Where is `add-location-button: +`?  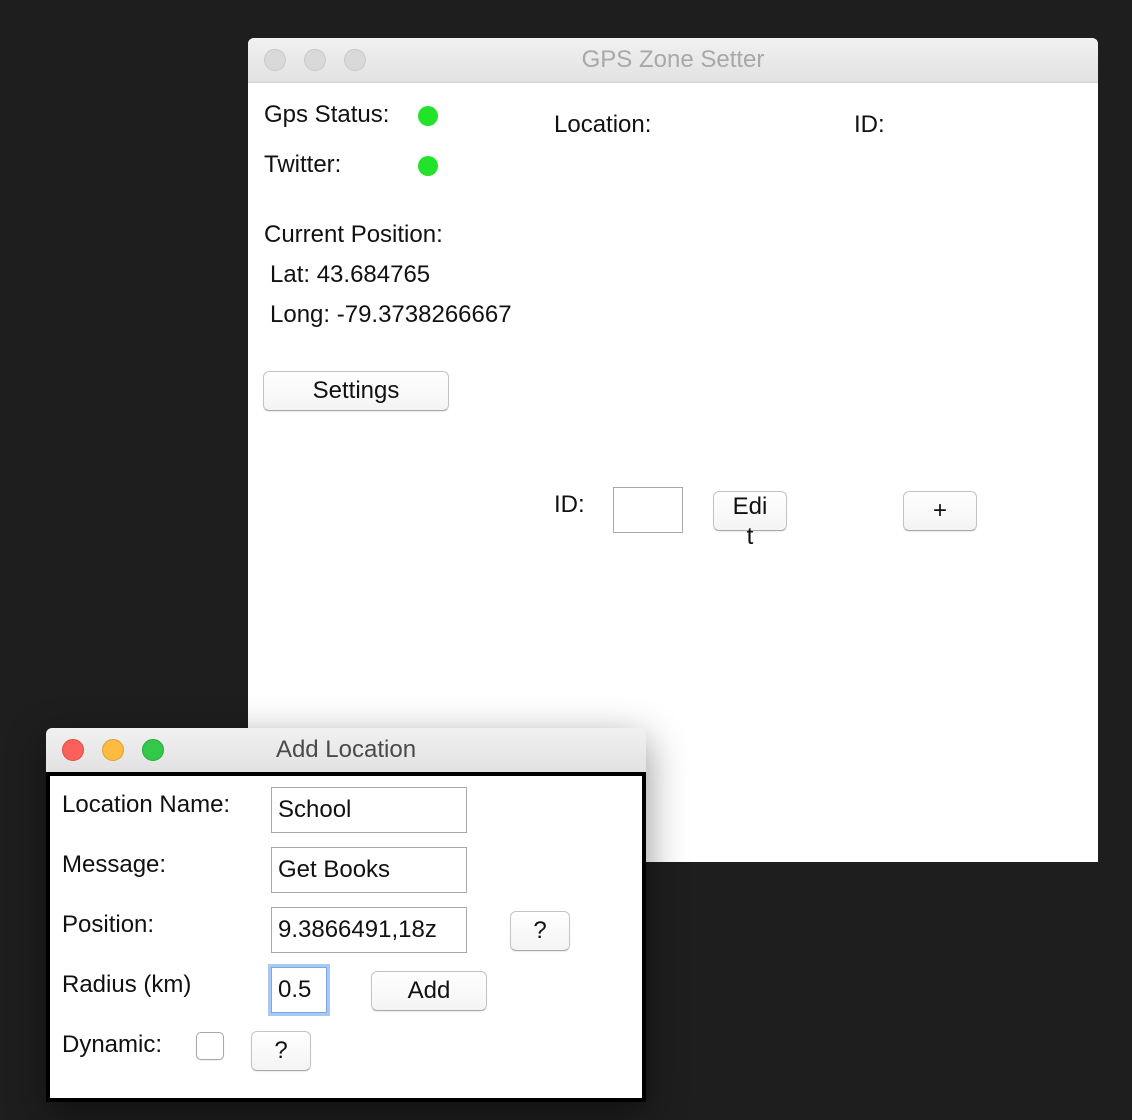 add-location-button: + is located at coordinates (940, 511).